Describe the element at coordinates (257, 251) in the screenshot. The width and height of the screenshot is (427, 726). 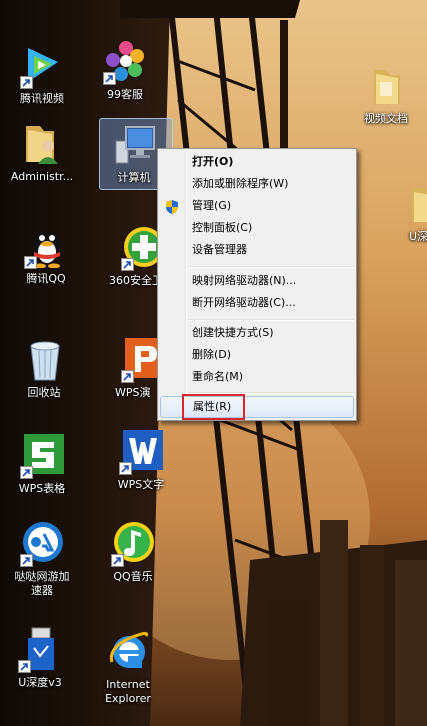
I see `menu-item-device-manager: 设备管理器` at that location.